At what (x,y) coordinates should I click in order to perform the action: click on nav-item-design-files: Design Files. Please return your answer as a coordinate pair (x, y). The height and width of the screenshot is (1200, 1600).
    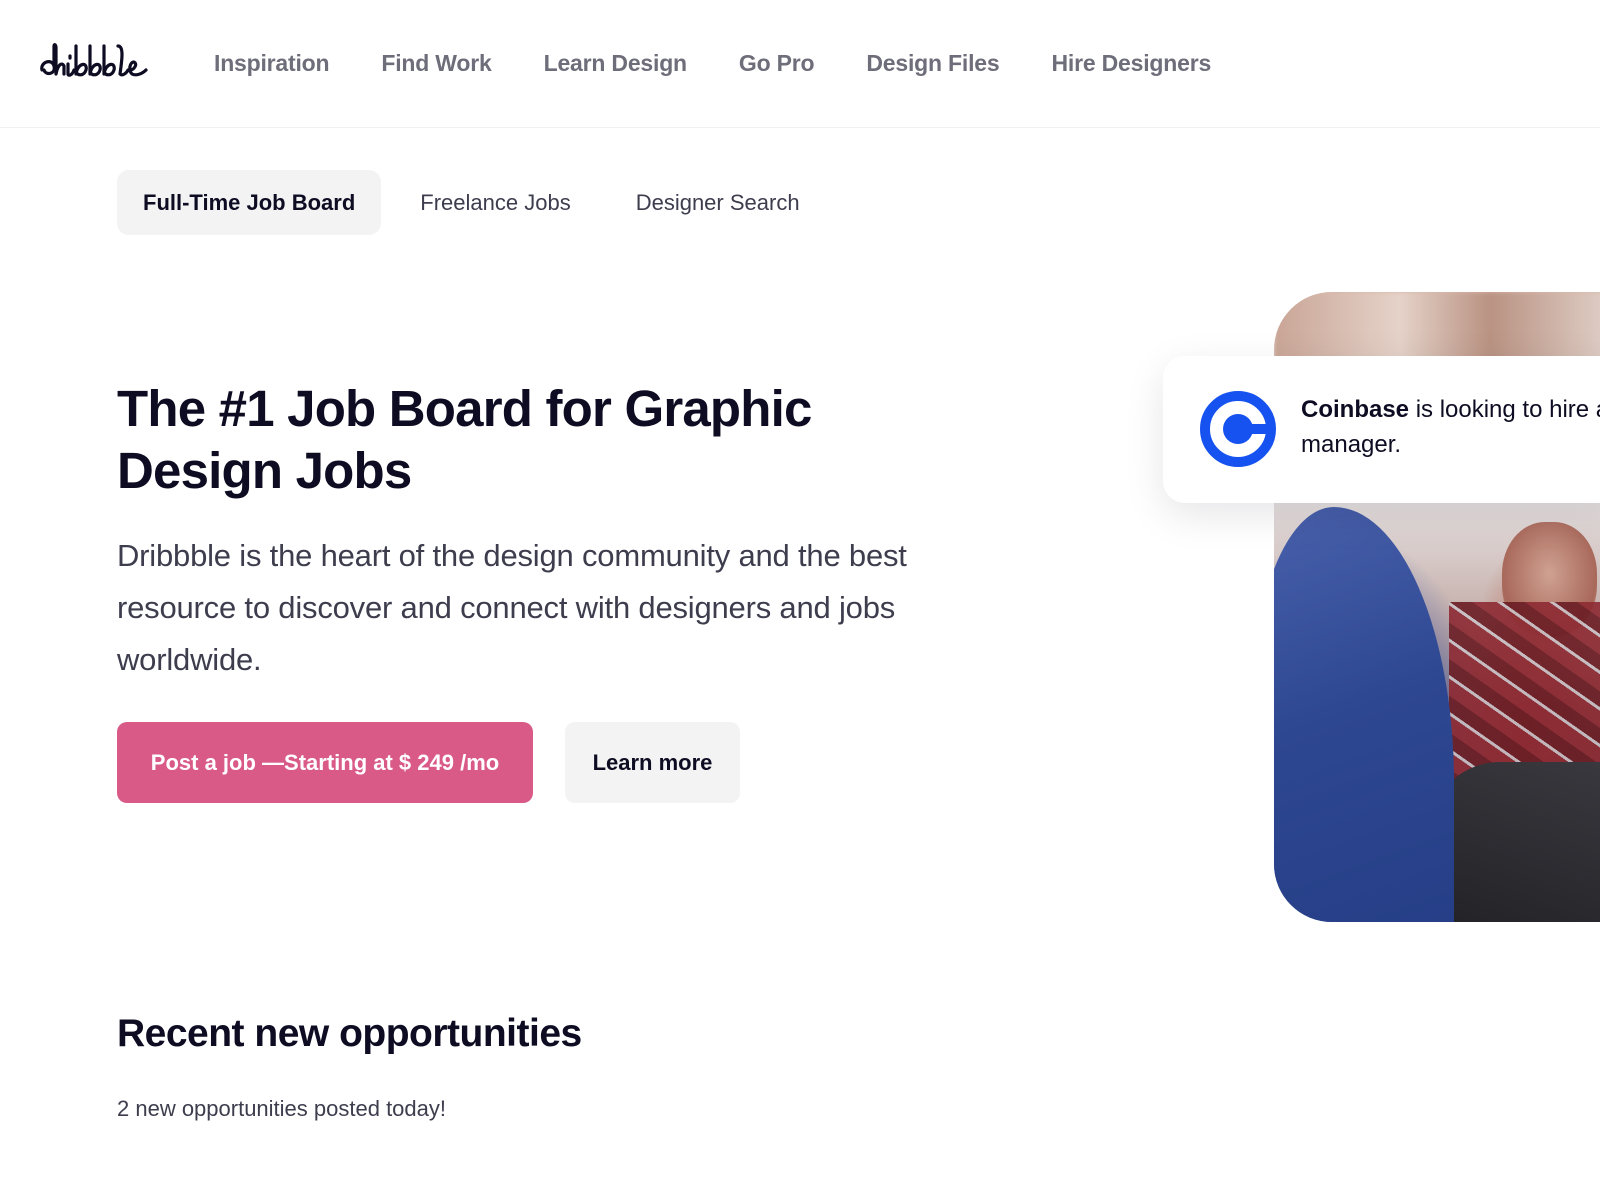
    Looking at the image, I should click on (932, 63).